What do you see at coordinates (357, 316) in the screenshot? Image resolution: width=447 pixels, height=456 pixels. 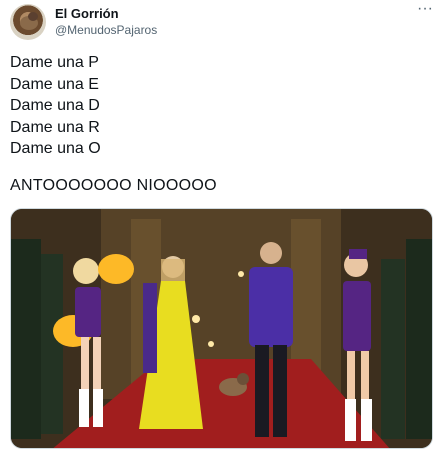 I see `cheerleader-right-uniform` at bounding box center [357, 316].